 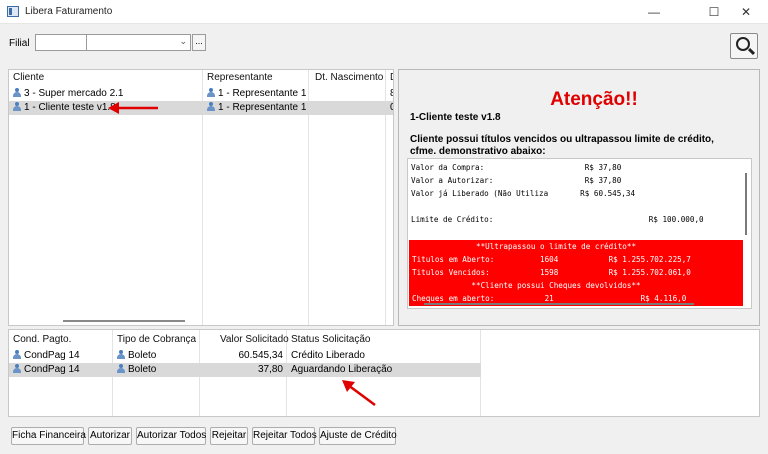 I want to click on autorizar-todos-button: Autorizar Todos, so click(x=171, y=436).